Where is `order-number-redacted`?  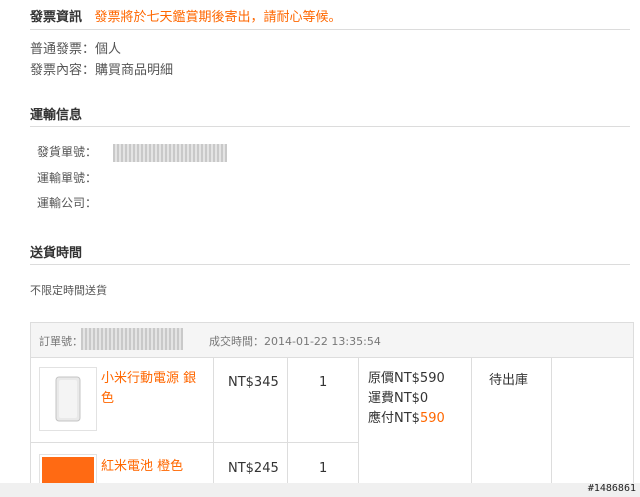
order-number-redacted is located at coordinates (132, 339).